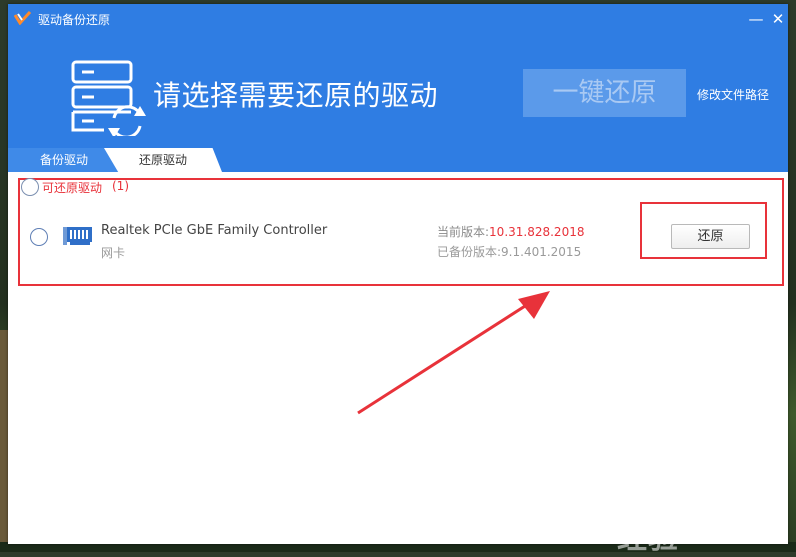 This screenshot has width=796, height=557. I want to click on restore-button: 还原, so click(710, 236).